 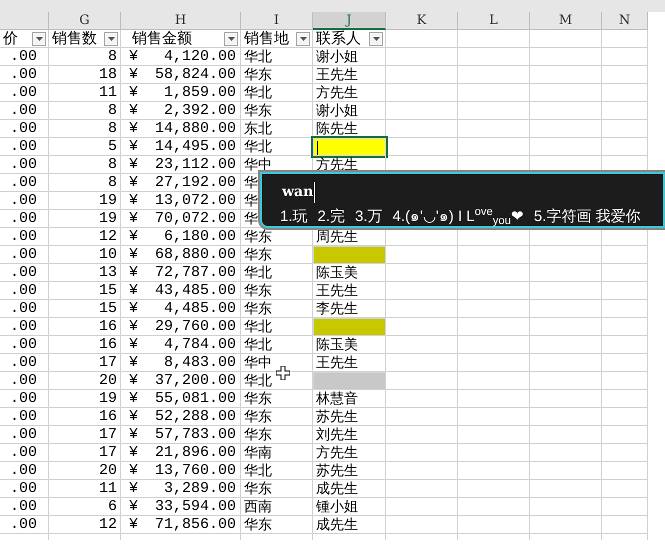 What do you see at coordinates (181, 21) in the screenshot?
I see `column-header: H` at bounding box center [181, 21].